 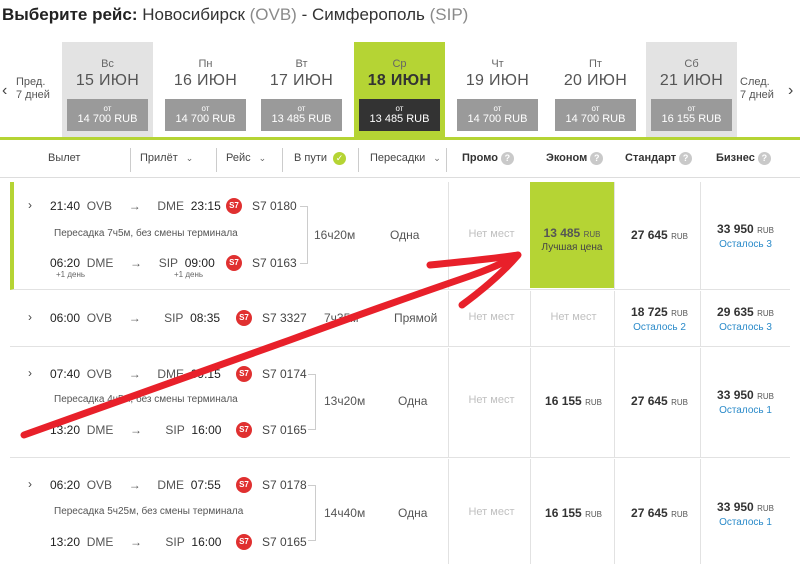 What do you see at coordinates (107, 89) in the screenshot?
I see `day-tab-0: Вс 15 ИЮН от 14 700 RUB` at bounding box center [107, 89].